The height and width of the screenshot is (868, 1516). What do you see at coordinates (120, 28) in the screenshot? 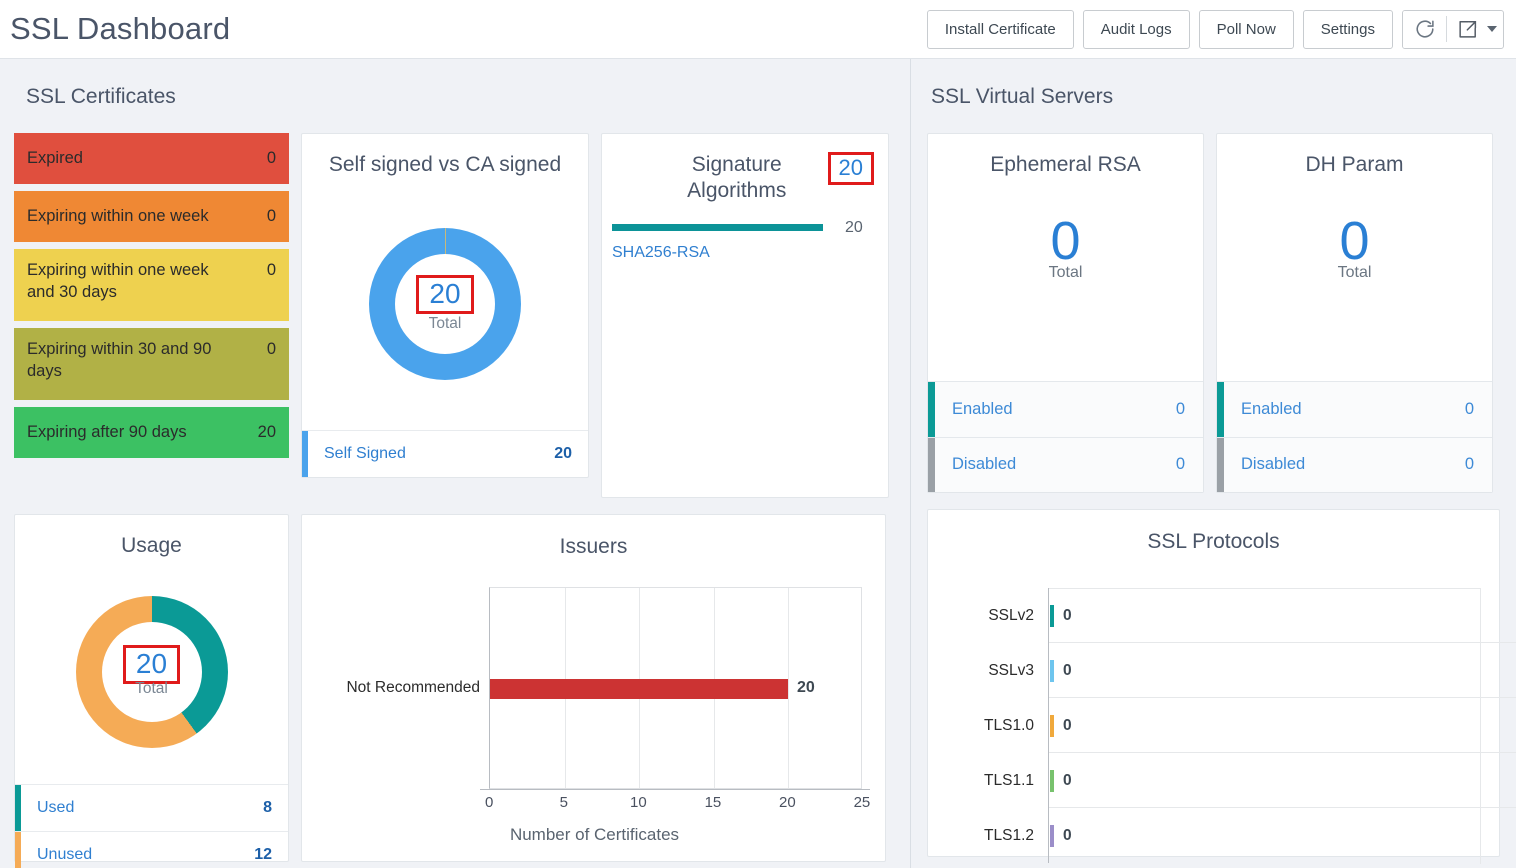
I see `page-title: SSL Dashboard` at bounding box center [120, 28].